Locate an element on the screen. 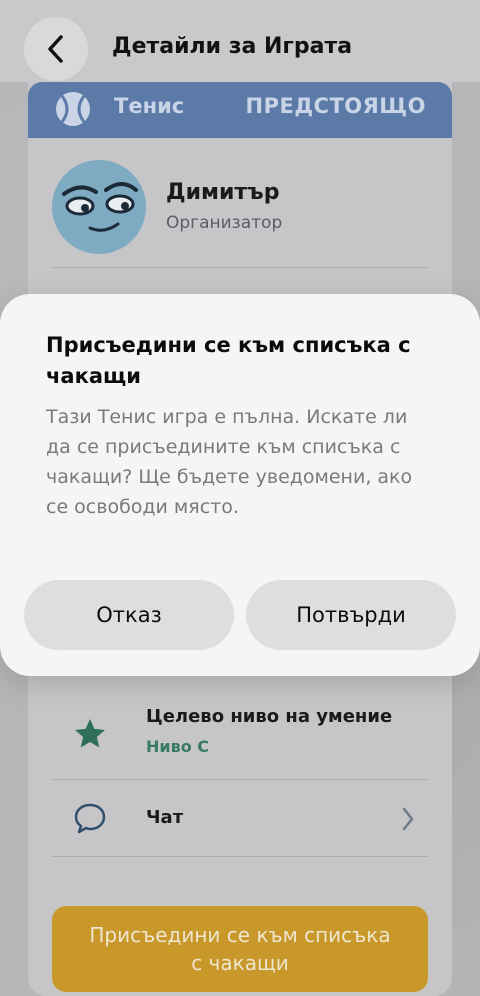 The image size is (480, 996). skill-level-value: Ниво C is located at coordinates (178, 746).